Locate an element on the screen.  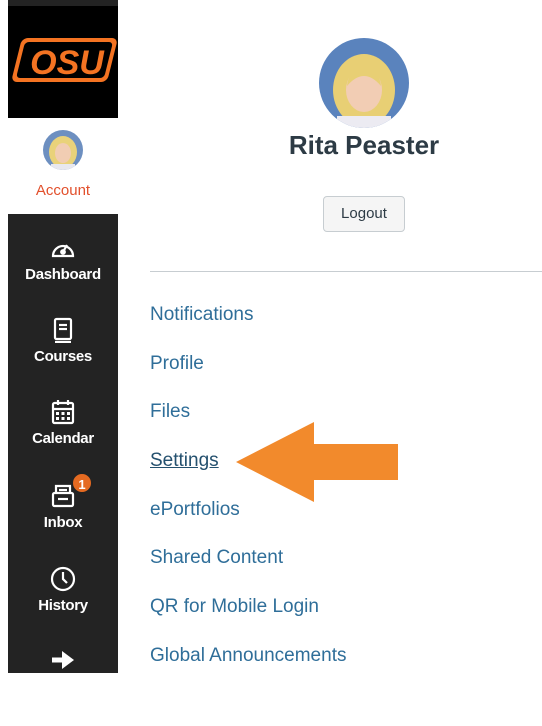
avatar-large is located at coordinates (364, 83).